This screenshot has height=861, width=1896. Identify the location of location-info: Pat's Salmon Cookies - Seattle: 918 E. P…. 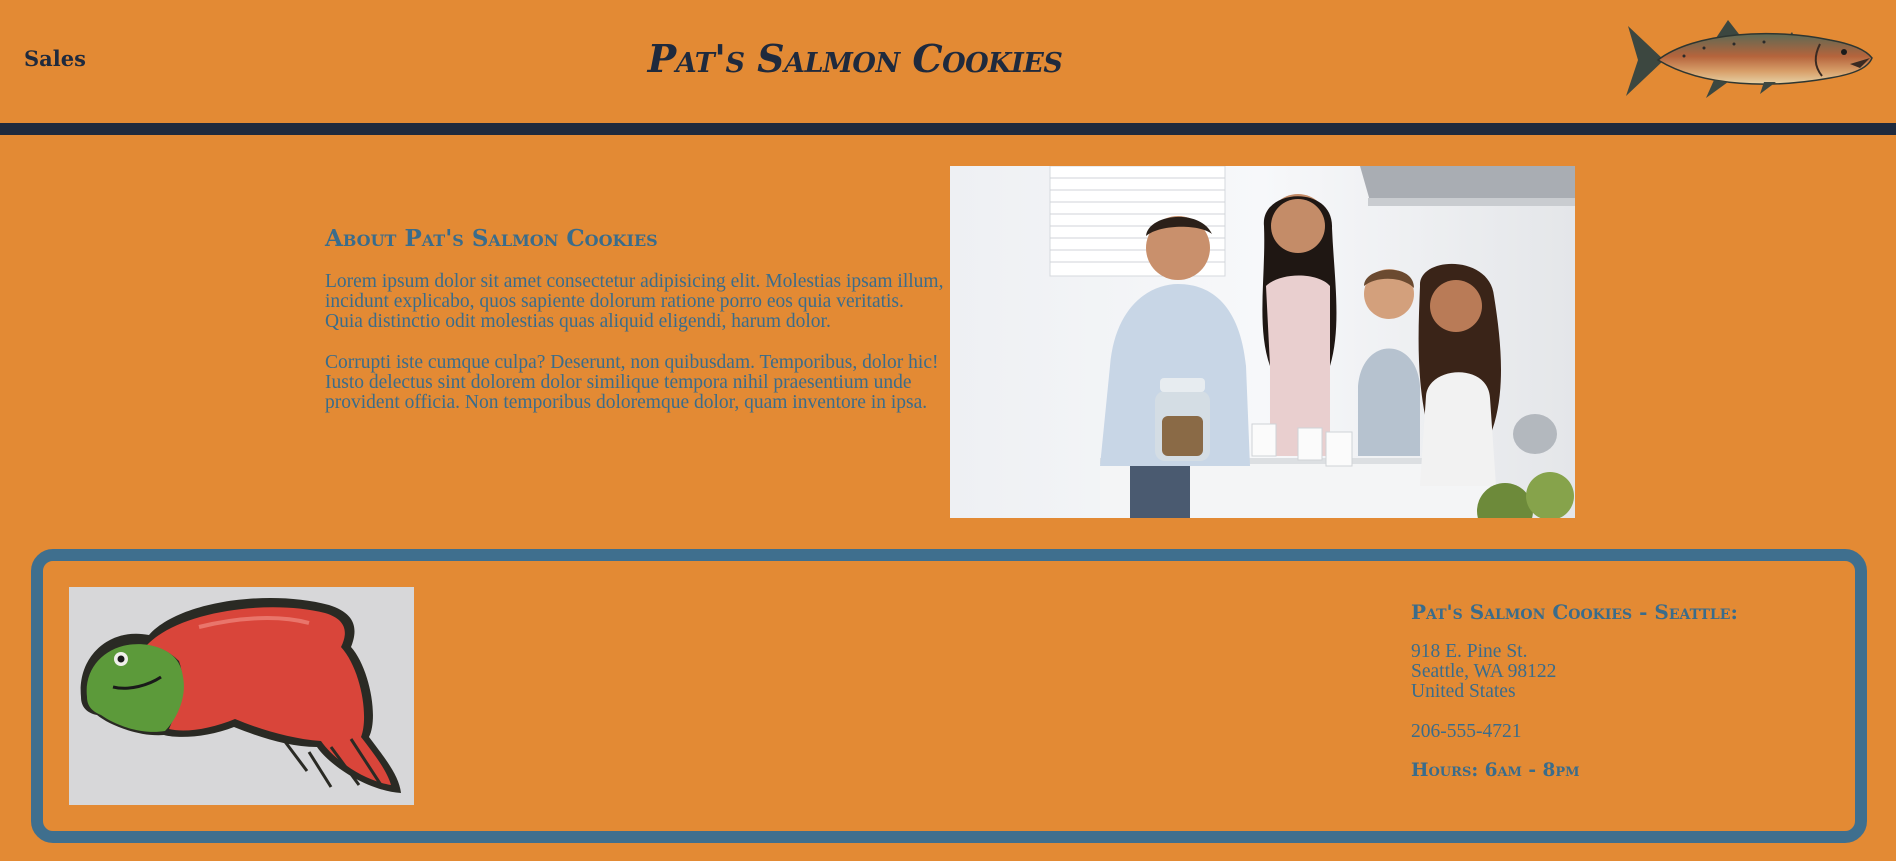
(1631, 690).